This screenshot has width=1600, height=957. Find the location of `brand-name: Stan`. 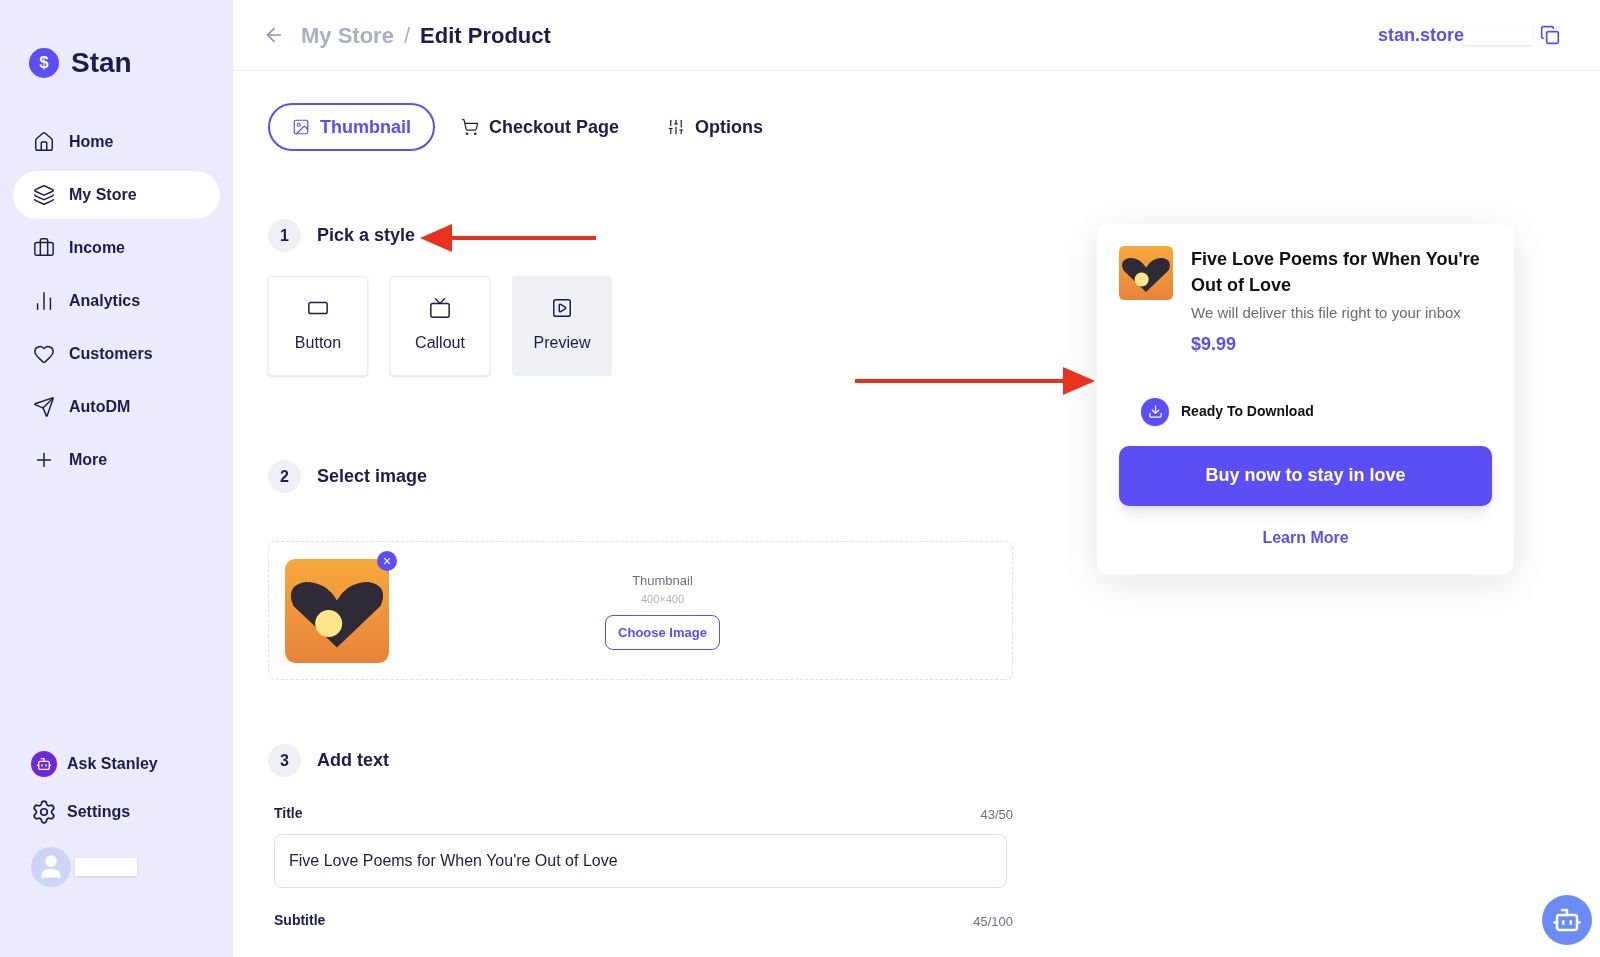

brand-name: Stan is located at coordinates (101, 63).